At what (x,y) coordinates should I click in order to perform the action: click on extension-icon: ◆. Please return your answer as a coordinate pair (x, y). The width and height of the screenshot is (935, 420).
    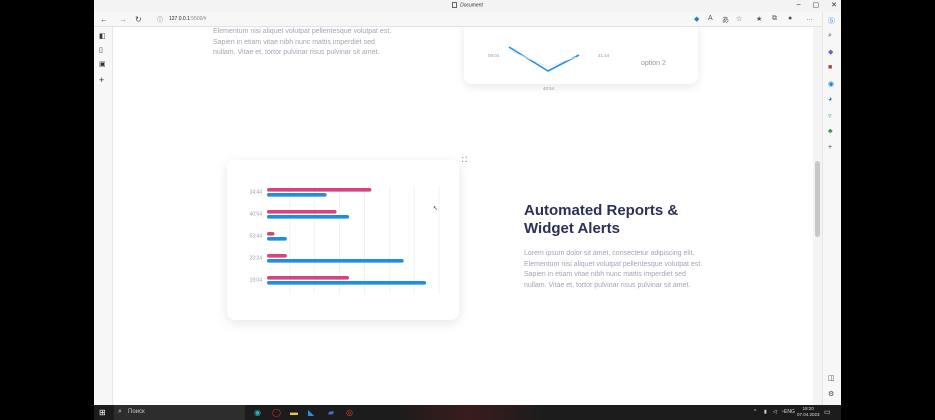
    Looking at the image, I should click on (696, 19).